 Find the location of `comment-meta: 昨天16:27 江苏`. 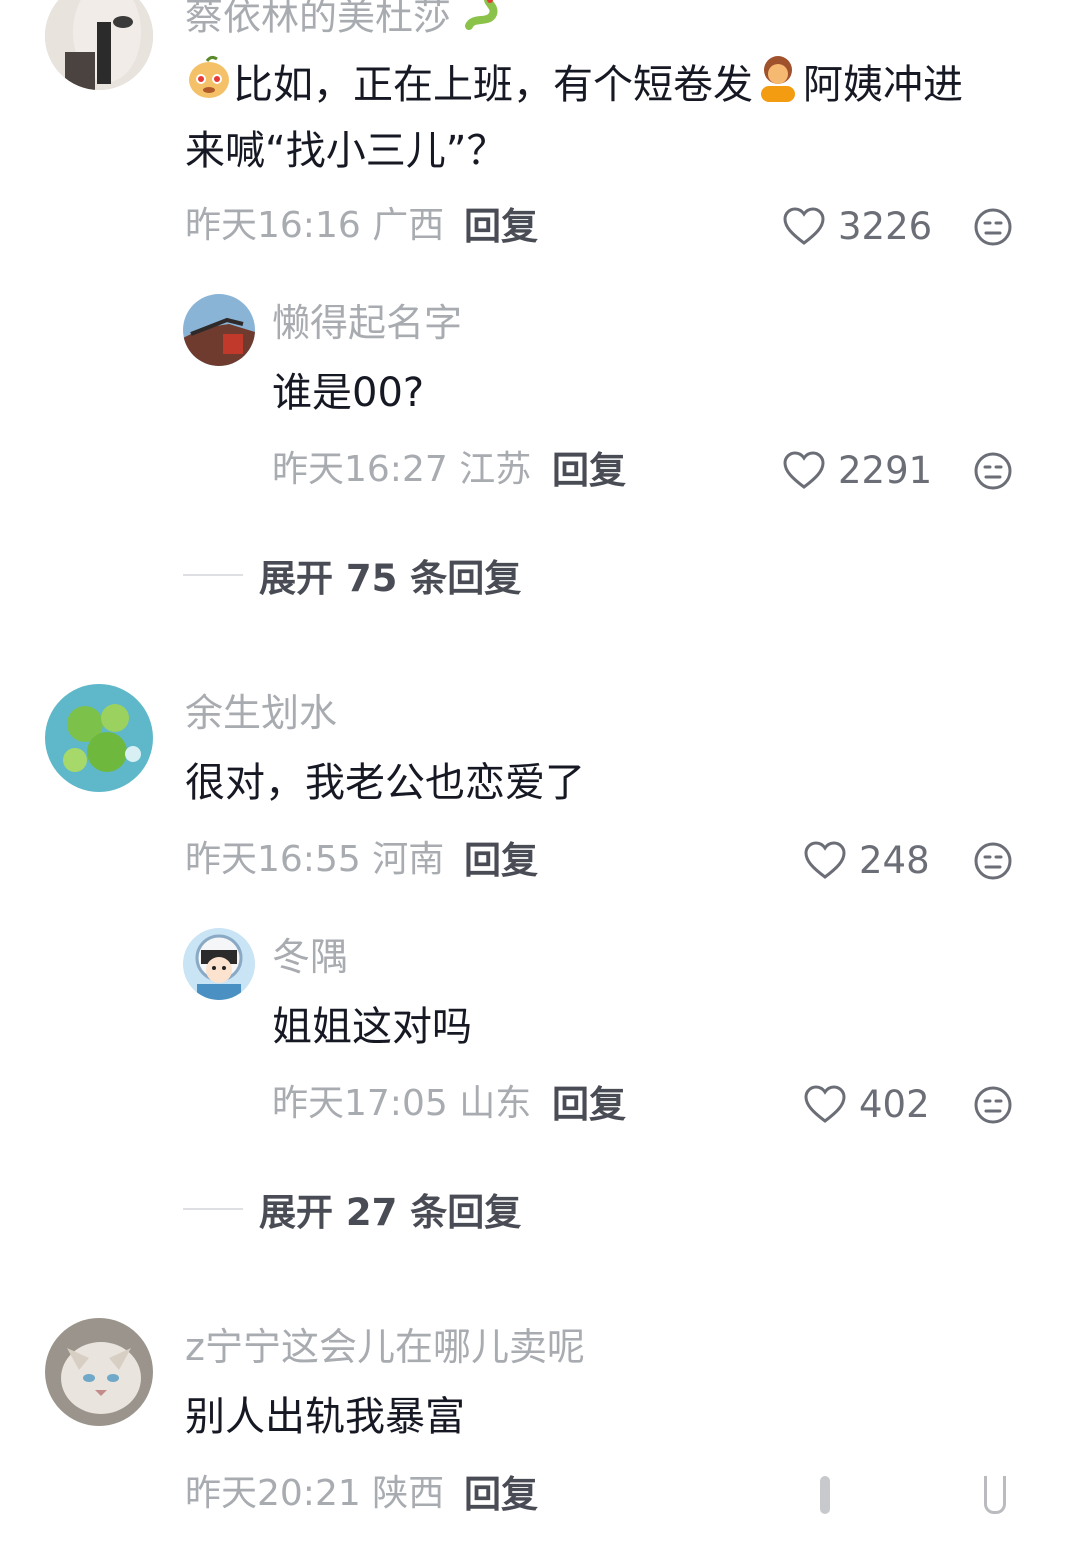

comment-meta: 昨天16:27 江苏 is located at coordinates (402, 469).